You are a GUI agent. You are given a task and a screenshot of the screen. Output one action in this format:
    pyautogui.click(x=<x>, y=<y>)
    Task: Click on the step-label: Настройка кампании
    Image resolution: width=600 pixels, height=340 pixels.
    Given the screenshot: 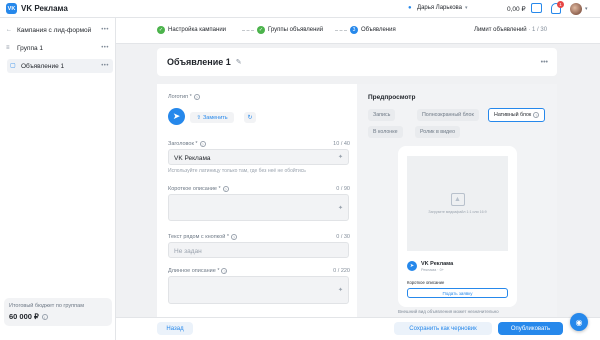 What is the action you would take?
    pyautogui.click(x=197, y=30)
    